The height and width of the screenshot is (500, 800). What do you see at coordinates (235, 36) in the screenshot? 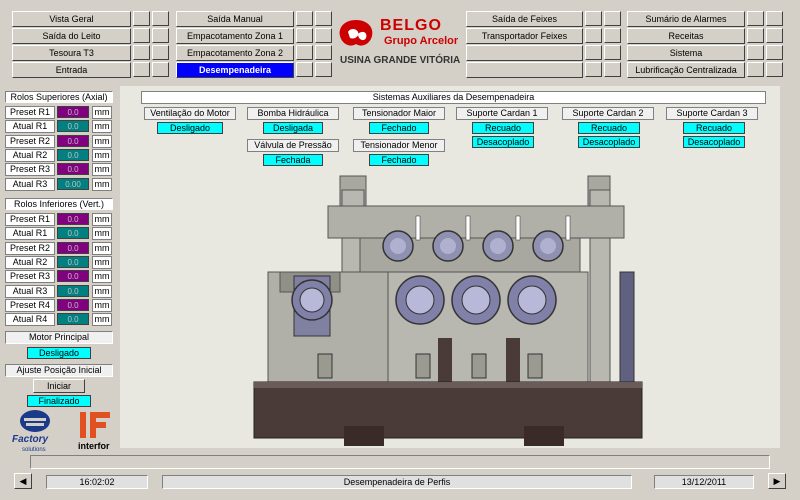
I see `nav-empacotamento-1: Empacotamento Zona 1` at bounding box center [235, 36].